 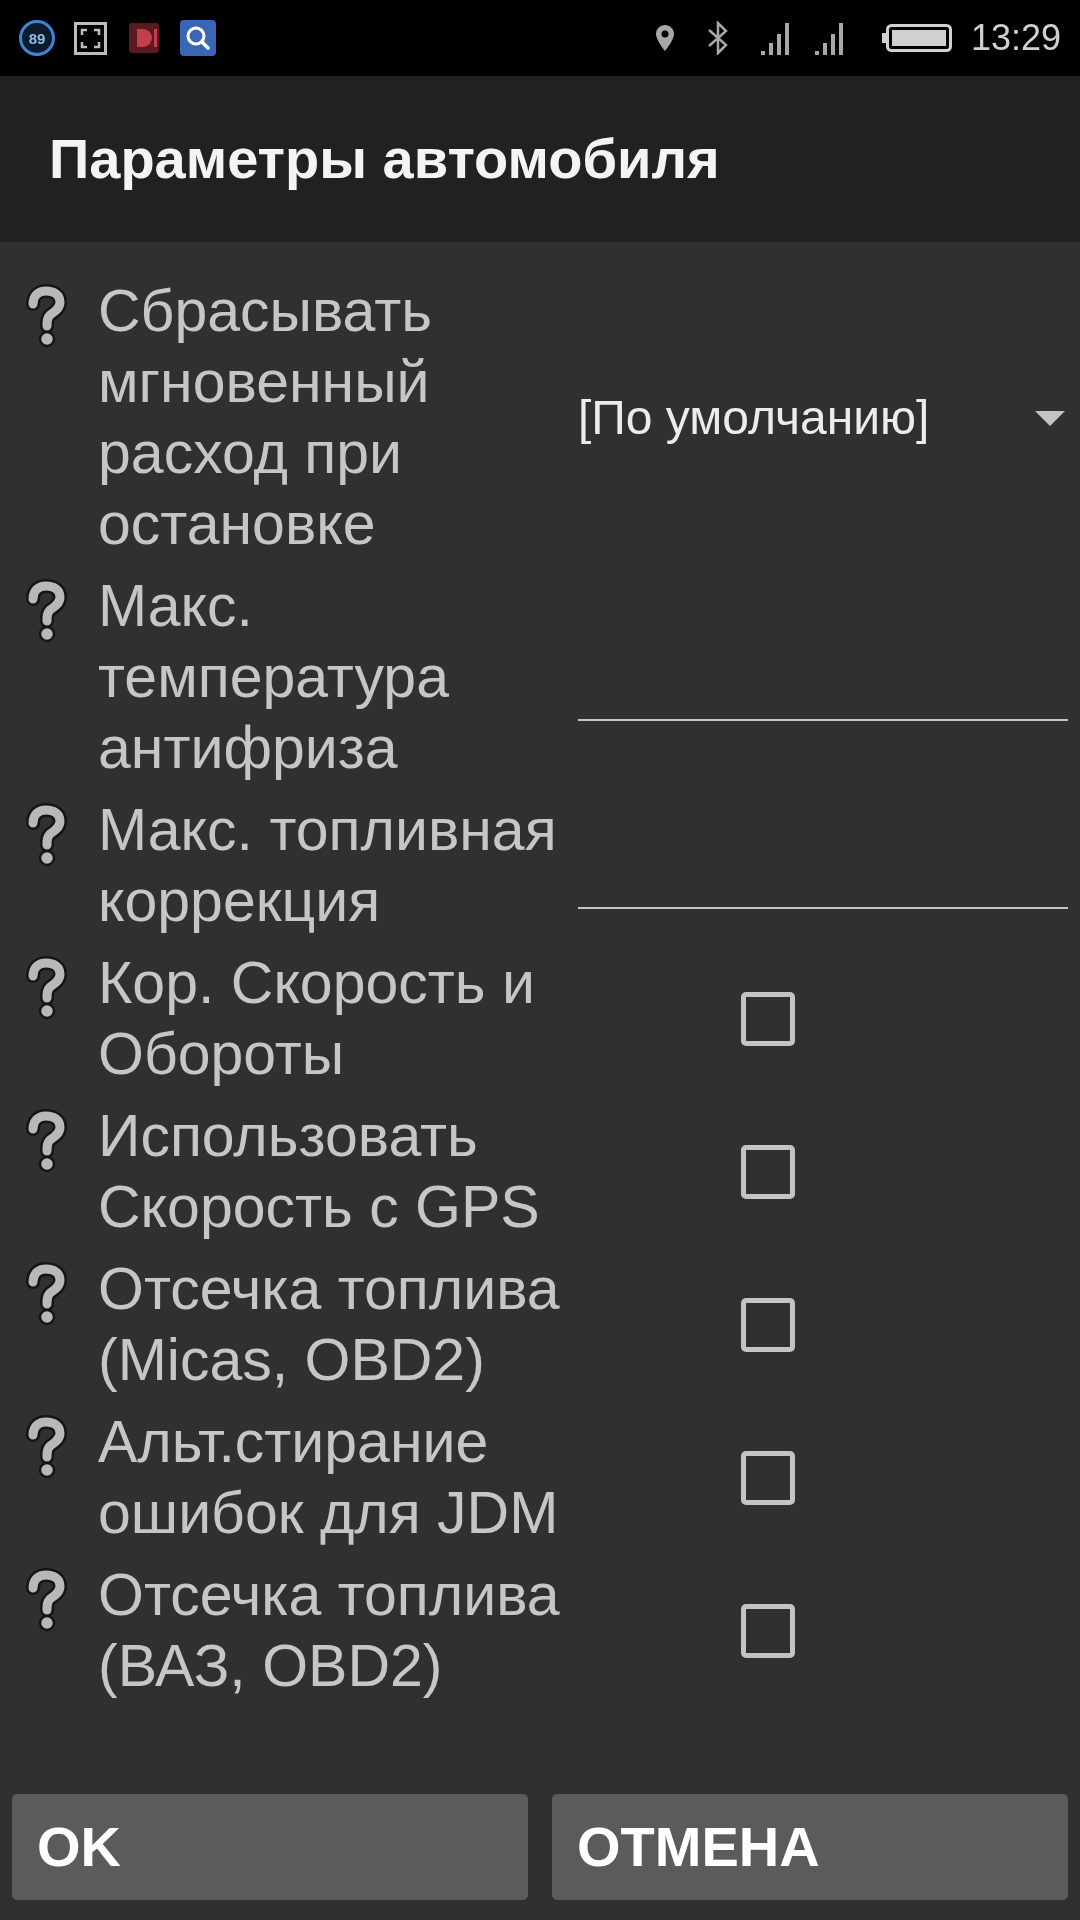 What do you see at coordinates (664, 38) in the screenshot?
I see `location-pin-icon` at bounding box center [664, 38].